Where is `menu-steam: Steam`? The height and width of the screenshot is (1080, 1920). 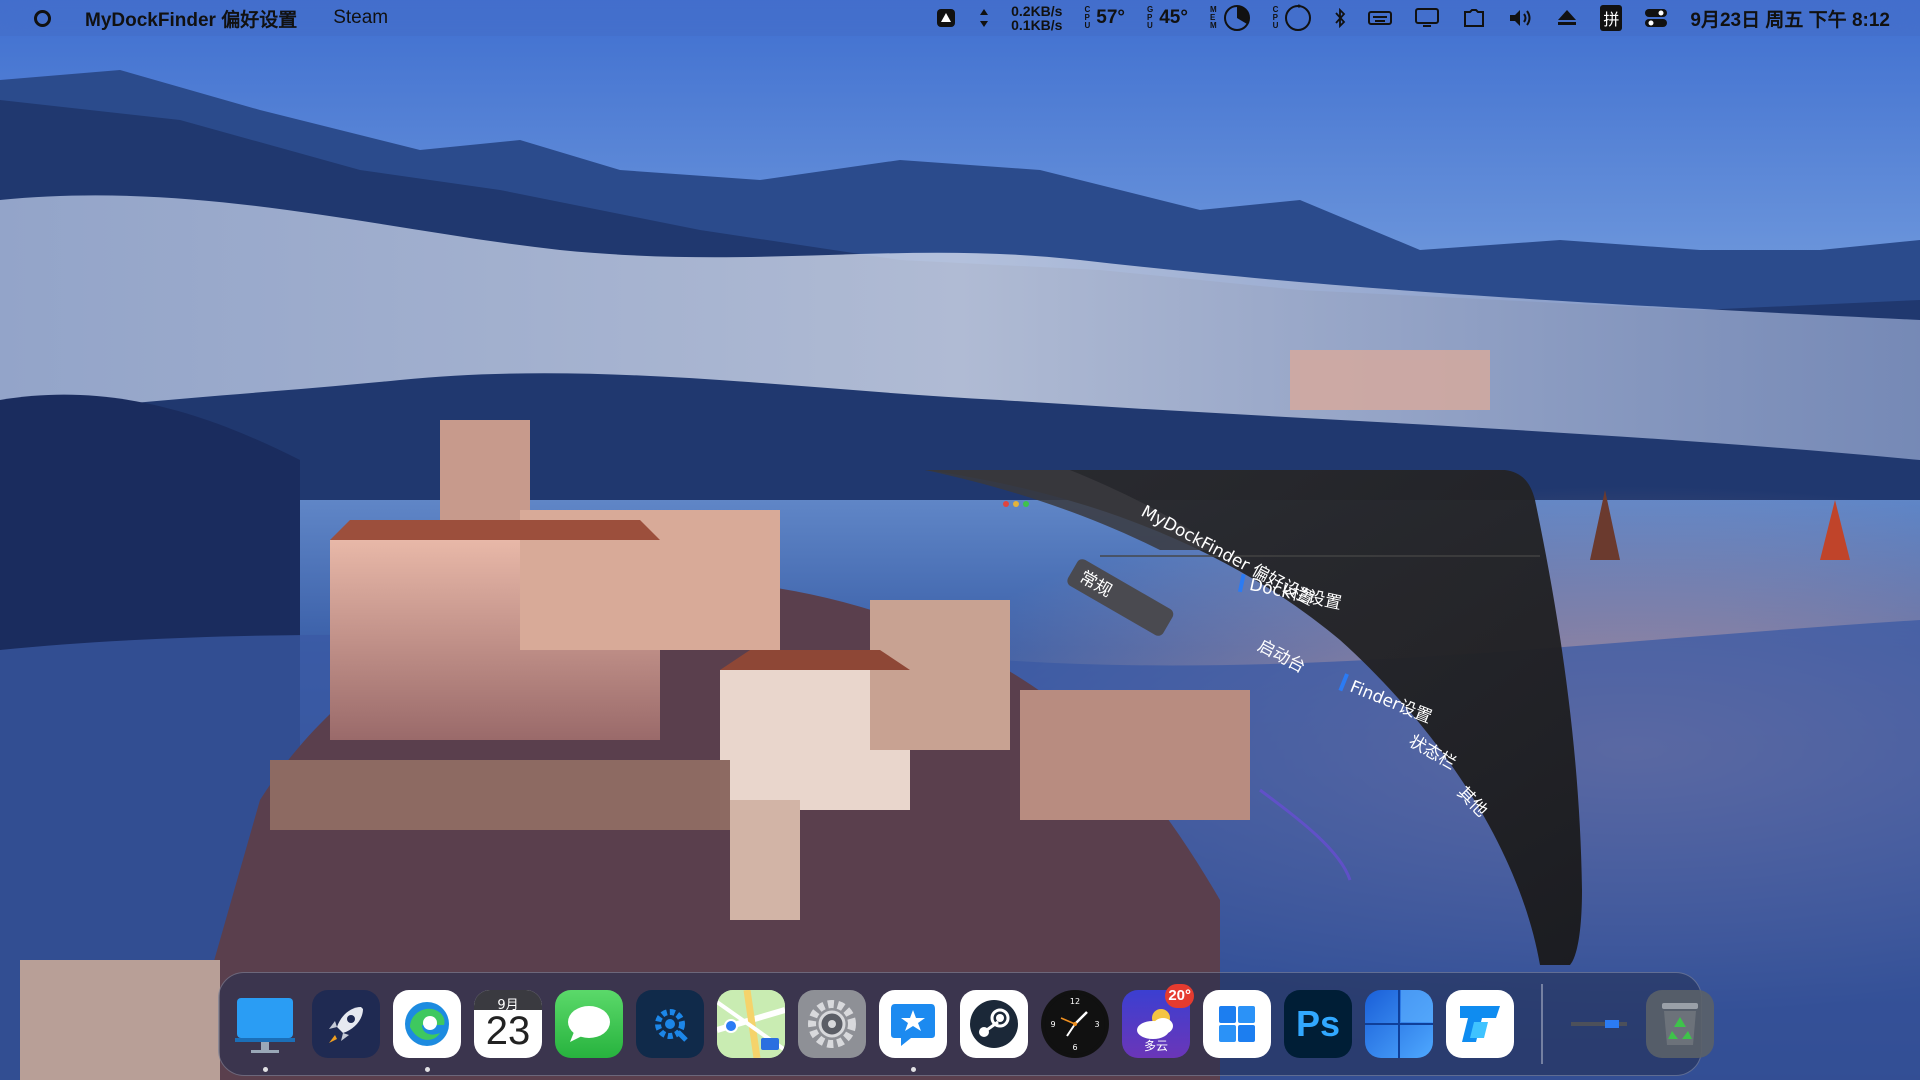
menu-steam: Steam is located at coordinates (360, 18).